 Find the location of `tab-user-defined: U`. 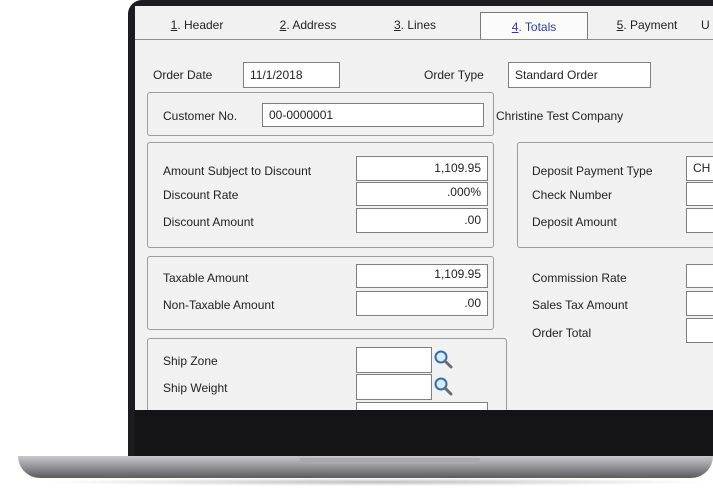

tab-user-defined: U is located at coordinates (707, 25).